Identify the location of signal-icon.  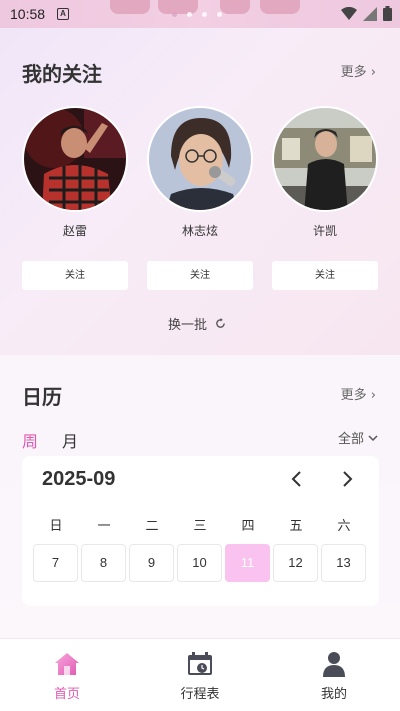
(370, 13).